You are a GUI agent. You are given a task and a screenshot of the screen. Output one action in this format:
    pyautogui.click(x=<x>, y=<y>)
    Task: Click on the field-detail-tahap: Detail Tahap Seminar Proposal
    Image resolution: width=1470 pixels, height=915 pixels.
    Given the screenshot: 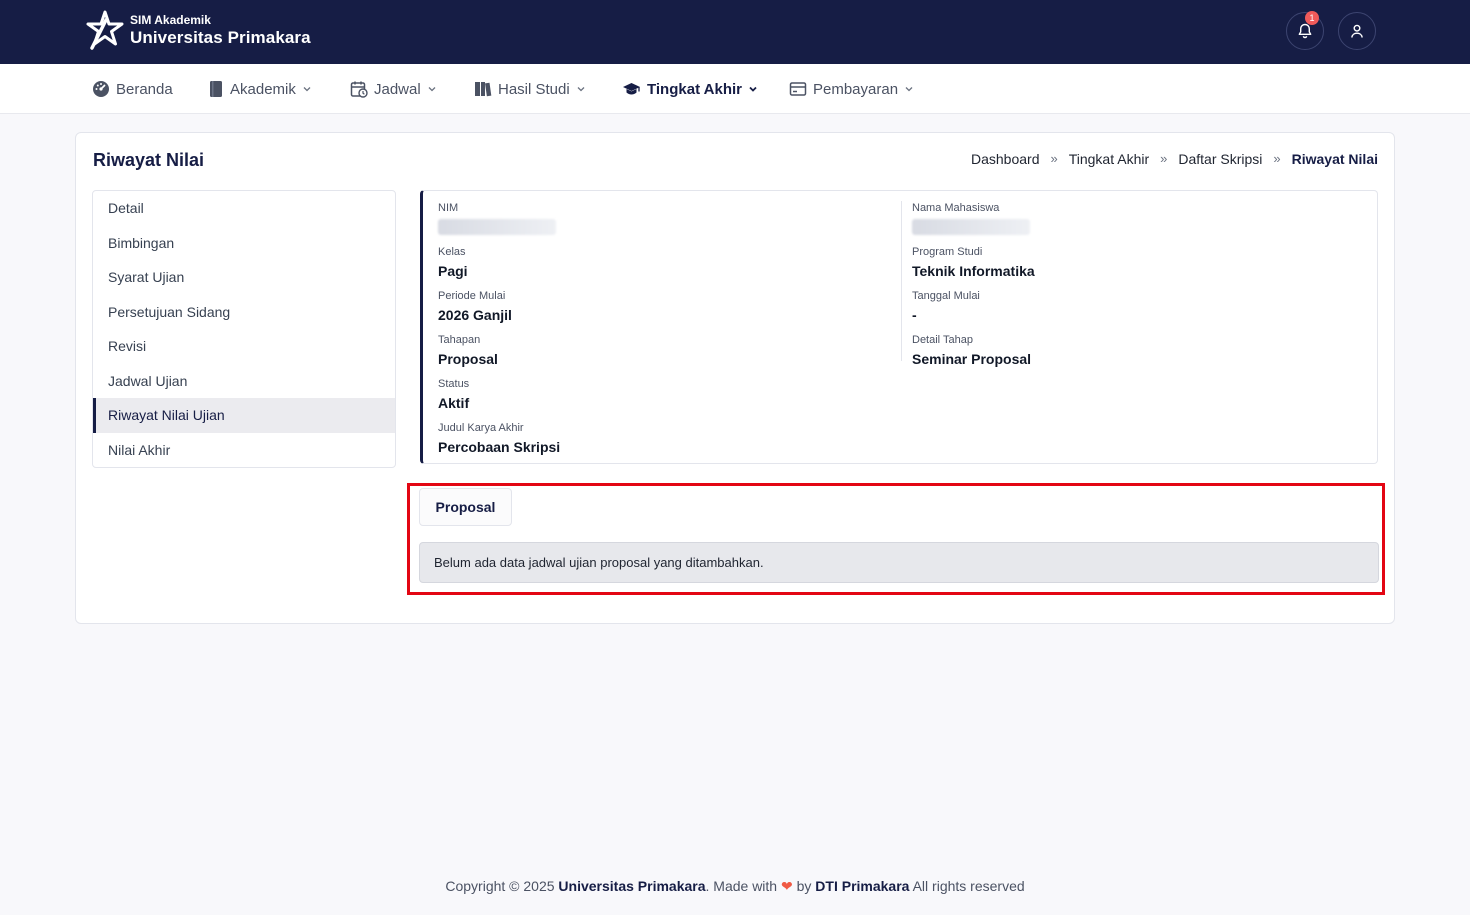 What is the action you would take?
    pyautogui.click(x=971, y=351)
    